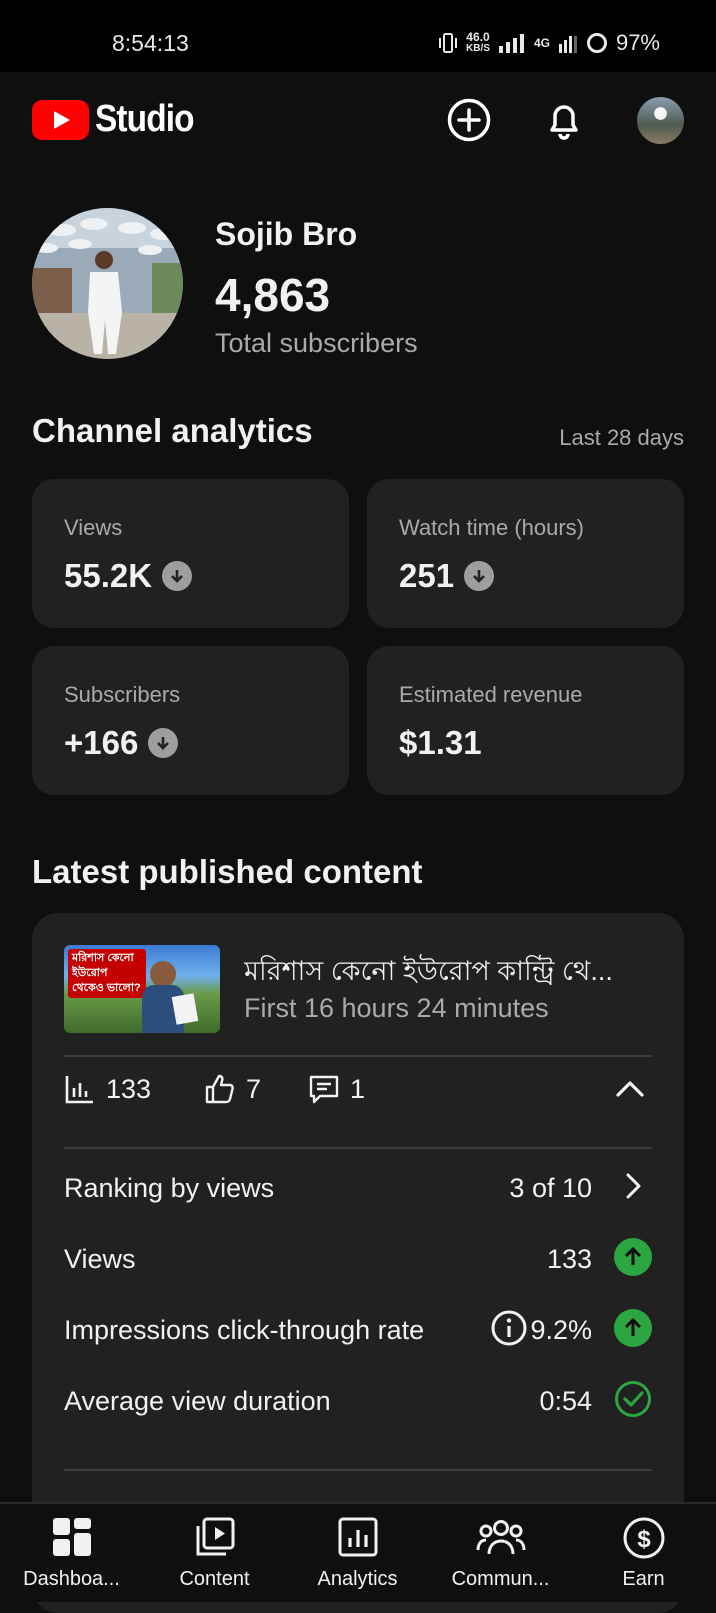 This screenshot has width=716, height=1613. What do you see at coordinates (145, 119) in the screenshot?
I see `logo-text: Studio` at bounding box center [145, 119].